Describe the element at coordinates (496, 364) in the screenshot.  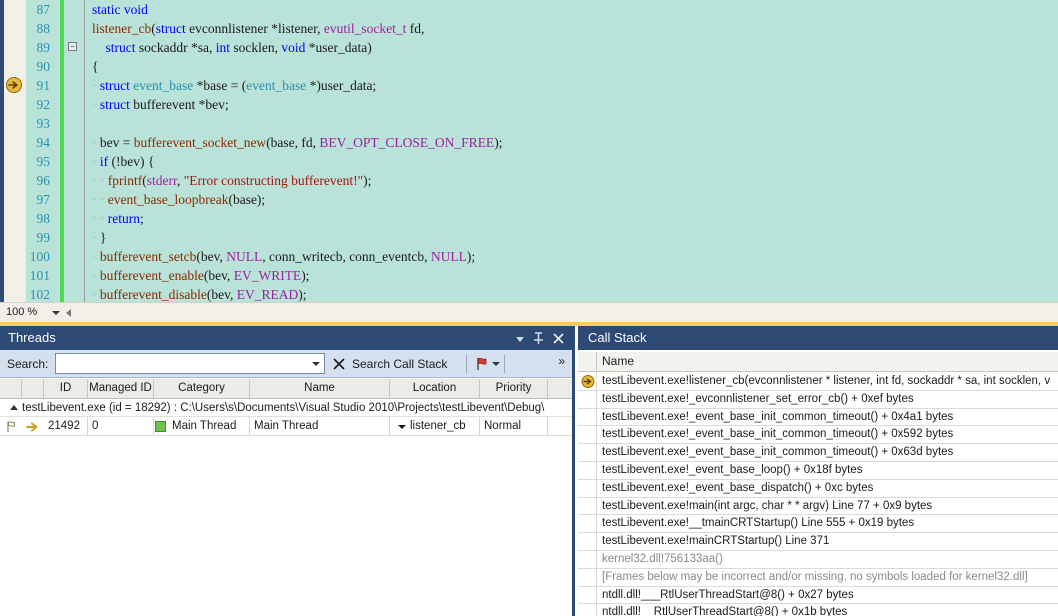
I see `flag-dropdown-chevron-down-icon` at that location.